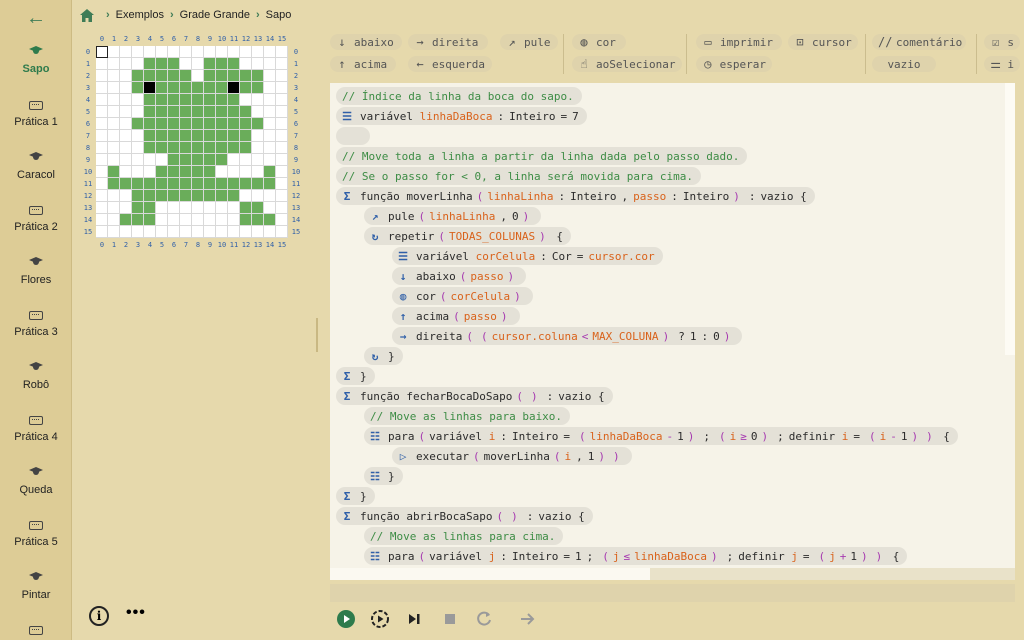 This screenshot has width=1024, height=640. I want to click on code-line: ↑ acima (passo), so click(456, 316).